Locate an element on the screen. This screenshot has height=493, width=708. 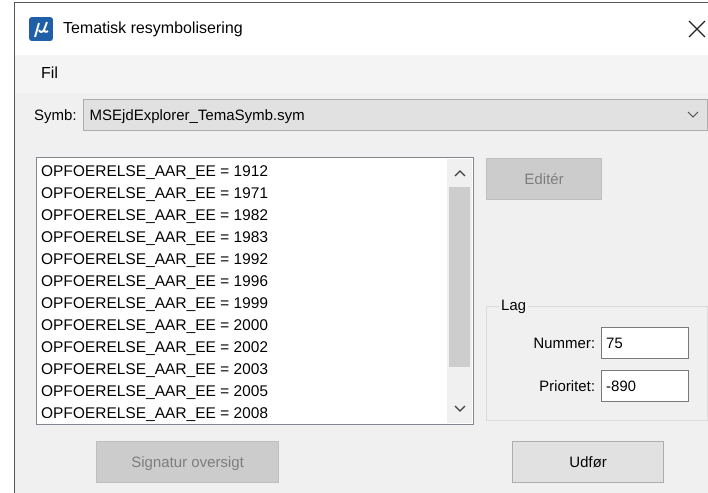
field-label: Nummer: is located at coordinates (564, 343).